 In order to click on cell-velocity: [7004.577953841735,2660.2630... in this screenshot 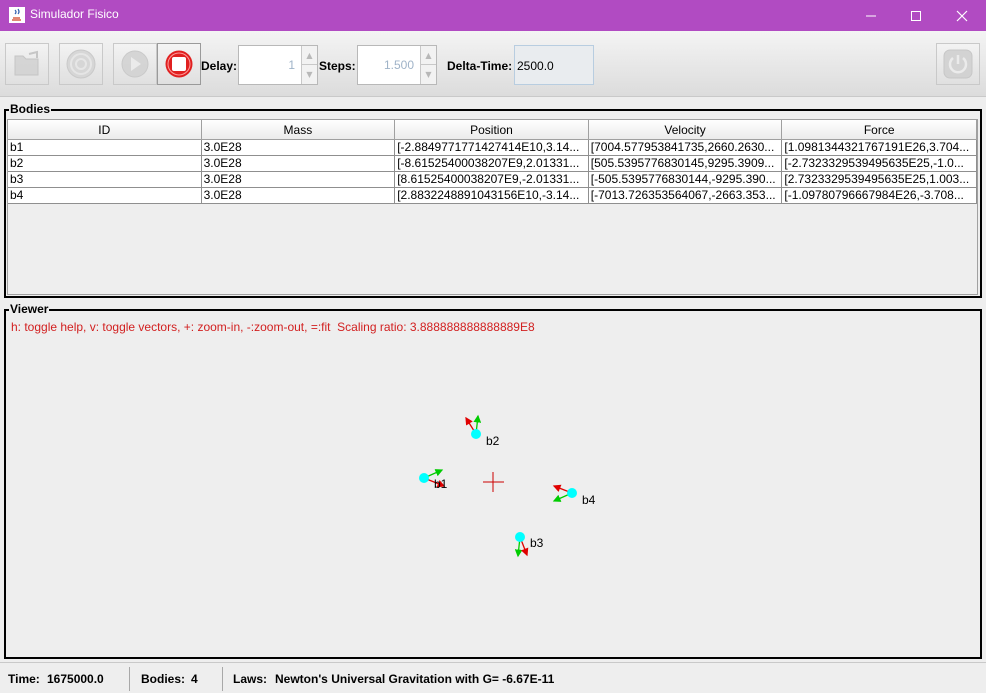, I will do `click(685, 148)`.